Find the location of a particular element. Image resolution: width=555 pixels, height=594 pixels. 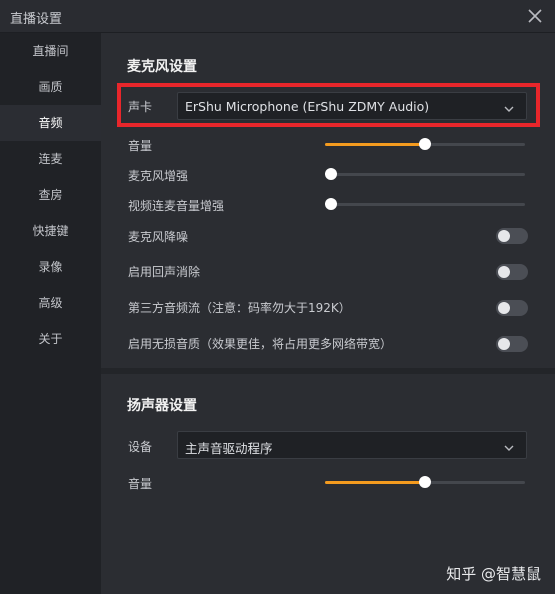

chevron-down-icon is located at coordinates (509, 446).